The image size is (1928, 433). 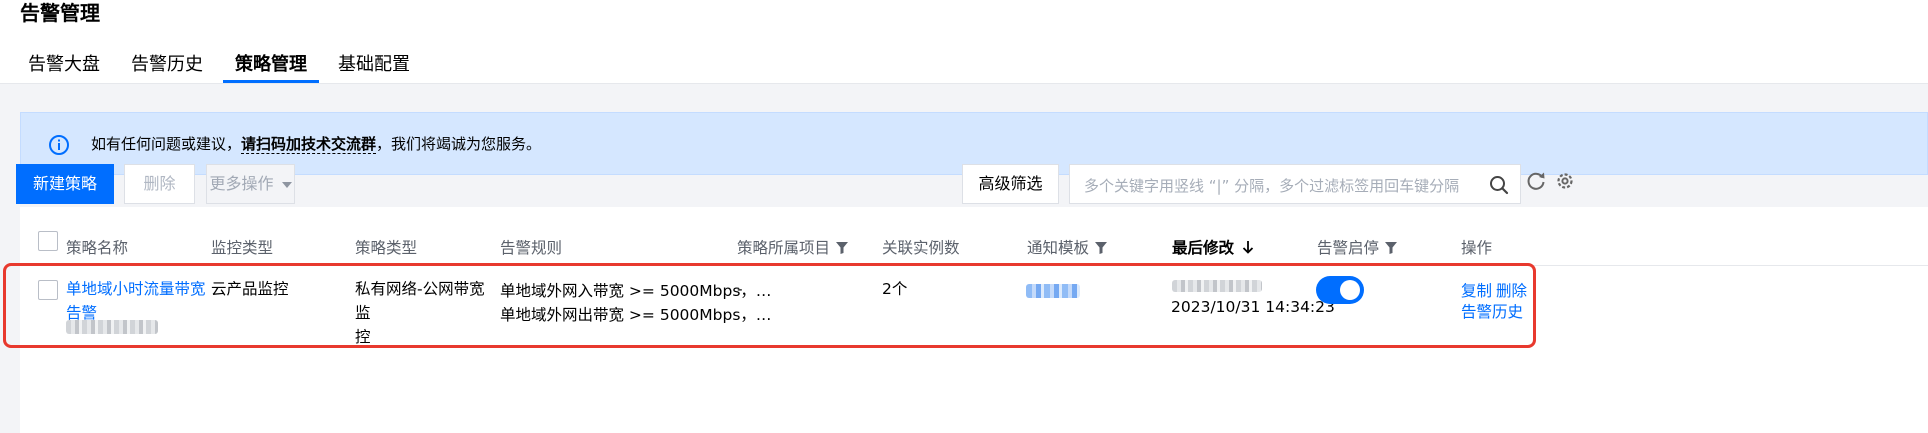 I want to click on monitor-type: 云产品监控, so click(x=250, y=289).